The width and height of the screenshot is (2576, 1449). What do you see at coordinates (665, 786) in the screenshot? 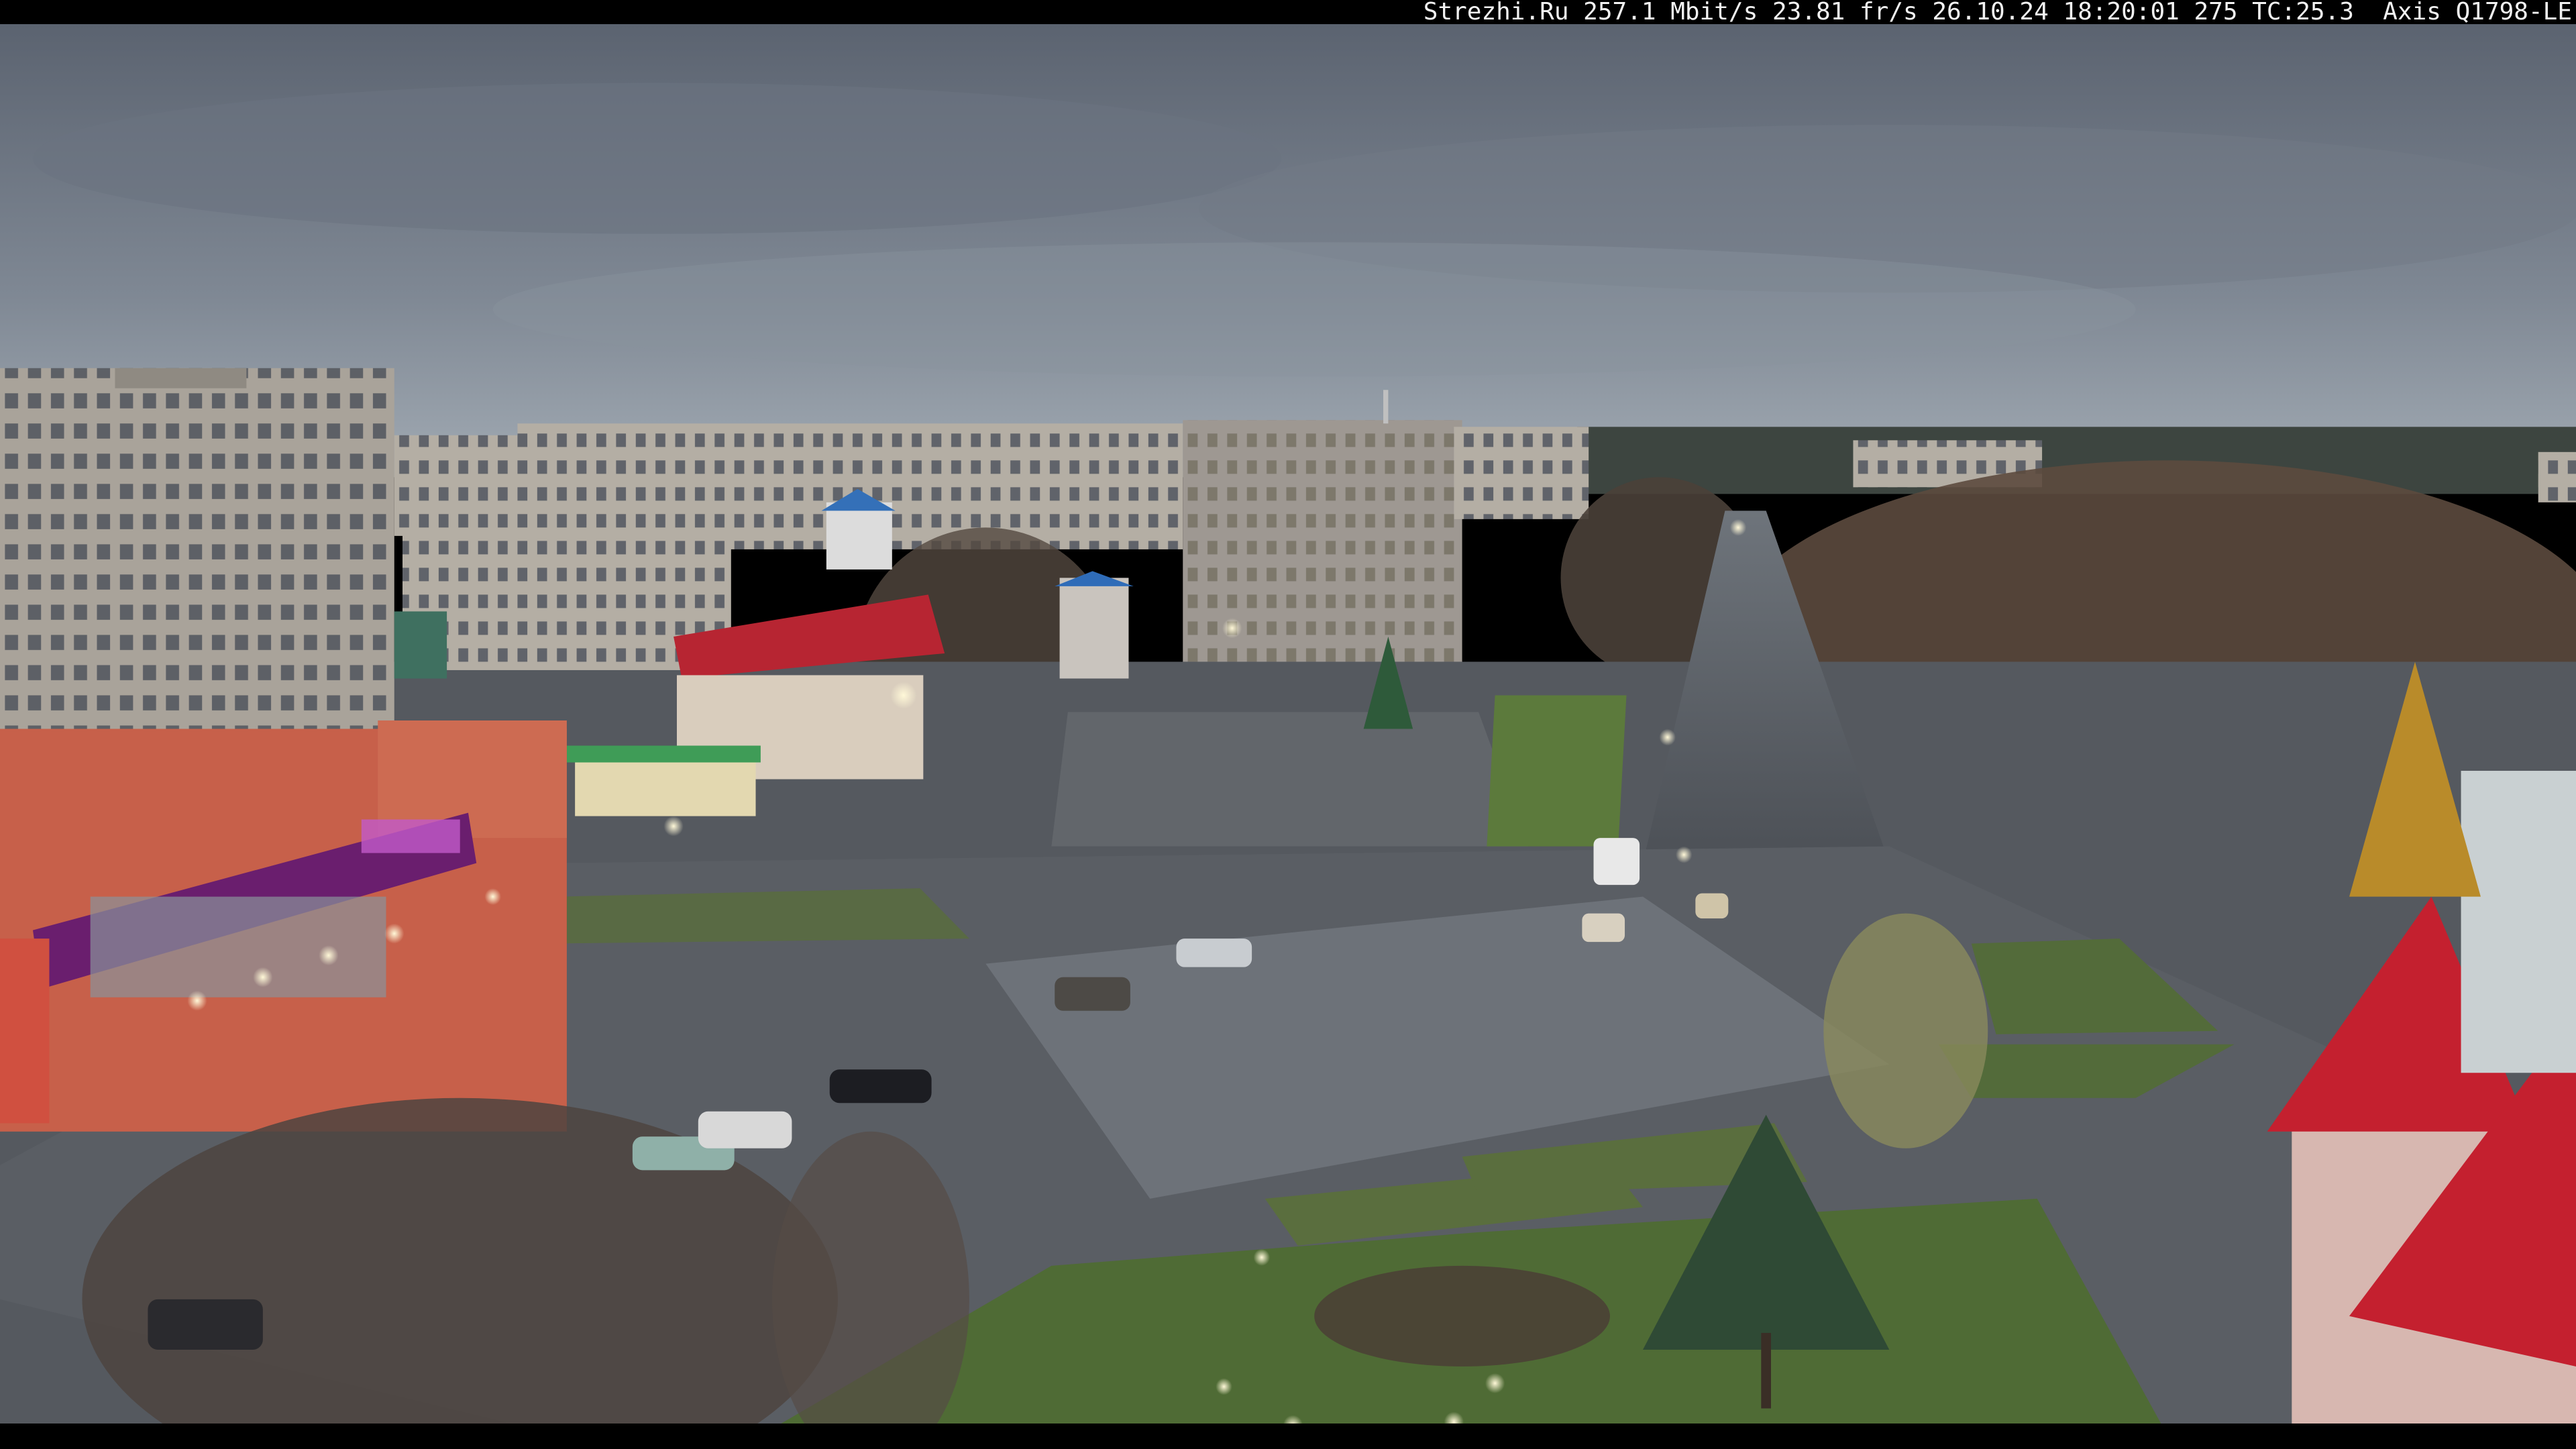
I see `small-shop` at bounding box center [665, 786].